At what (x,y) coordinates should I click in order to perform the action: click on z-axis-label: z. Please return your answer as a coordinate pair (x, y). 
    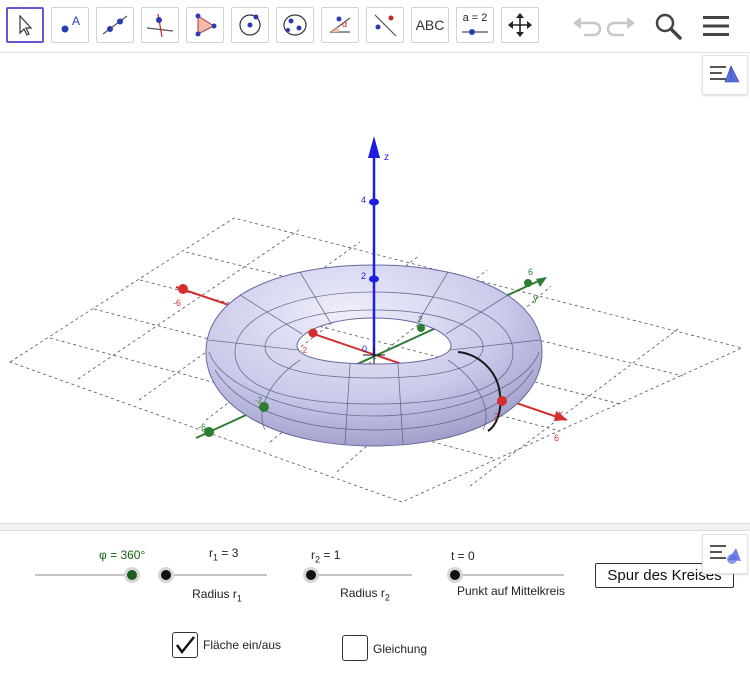
    Looking at the image, I should click on (386, 157).